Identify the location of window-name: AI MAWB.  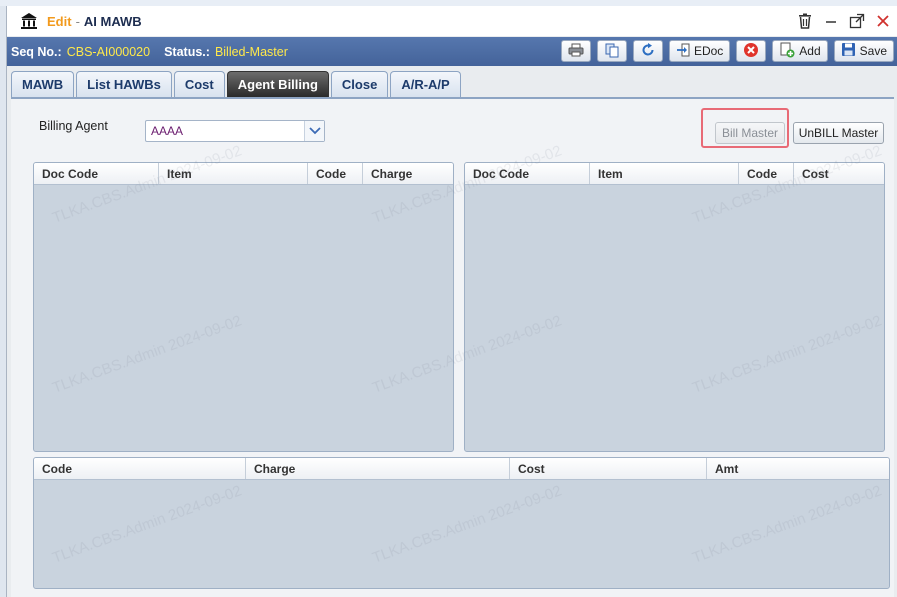
(112, 21).